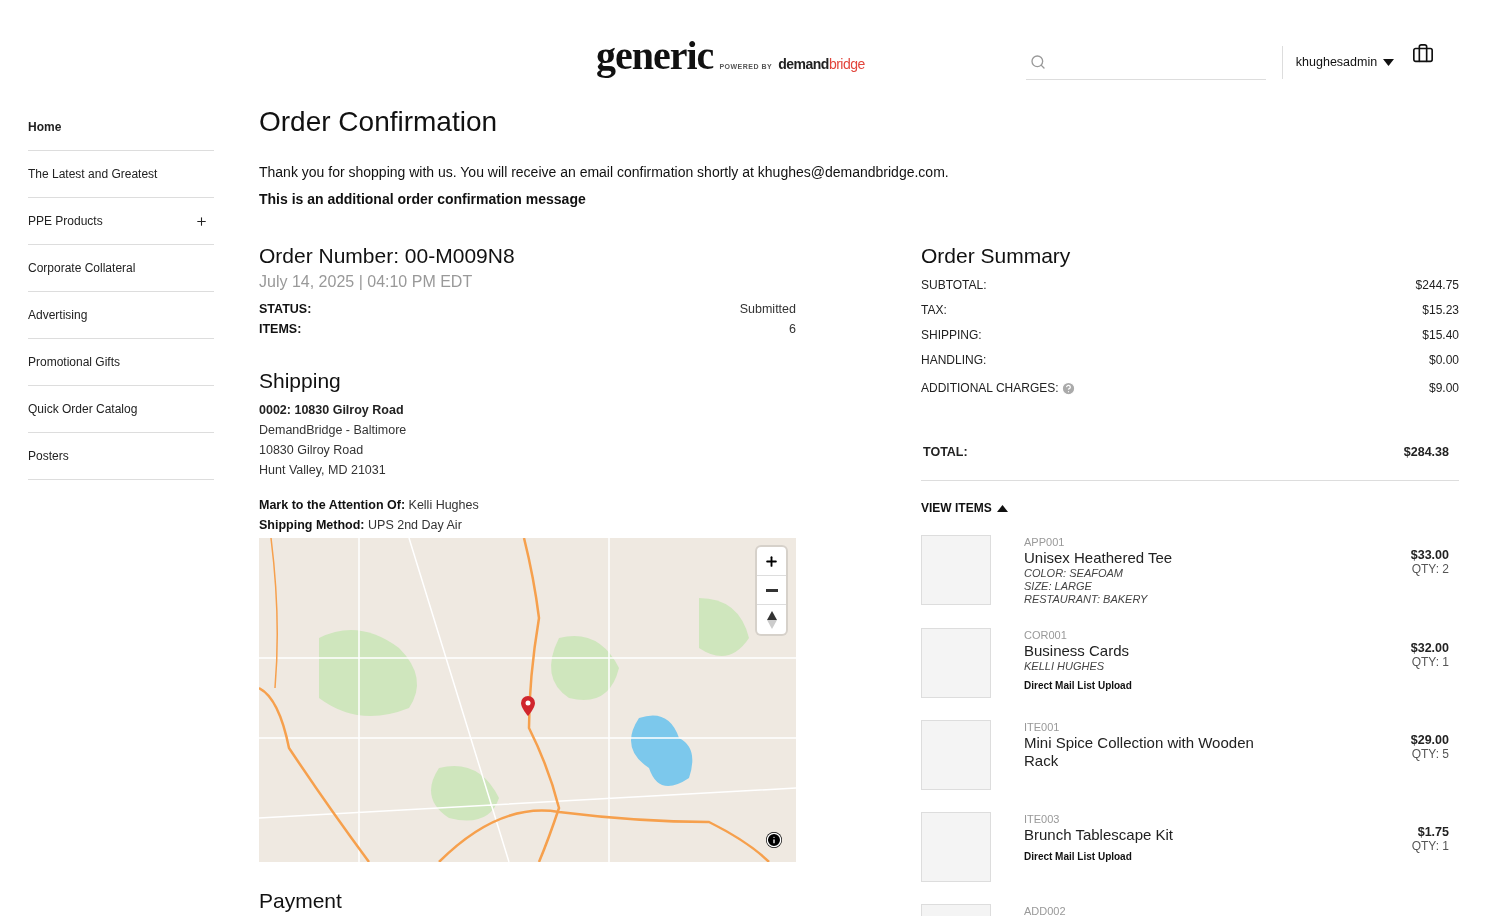 Image resolution: width=1501 pixels, height=916 pixels. What do you see at coordinates (767, 309) in the screenshot?
I see `field-value: Submitted` at bounding box center [767, 309].